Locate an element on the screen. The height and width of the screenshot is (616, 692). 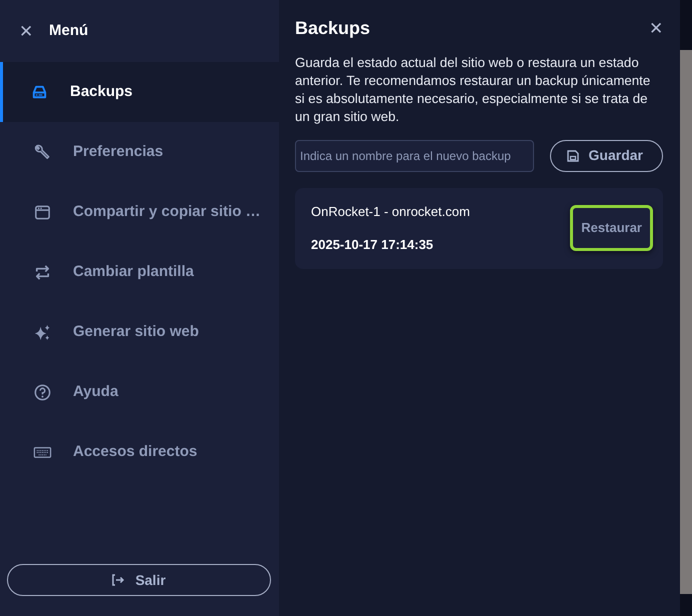
save-icon is located at coordinates (572, 156).